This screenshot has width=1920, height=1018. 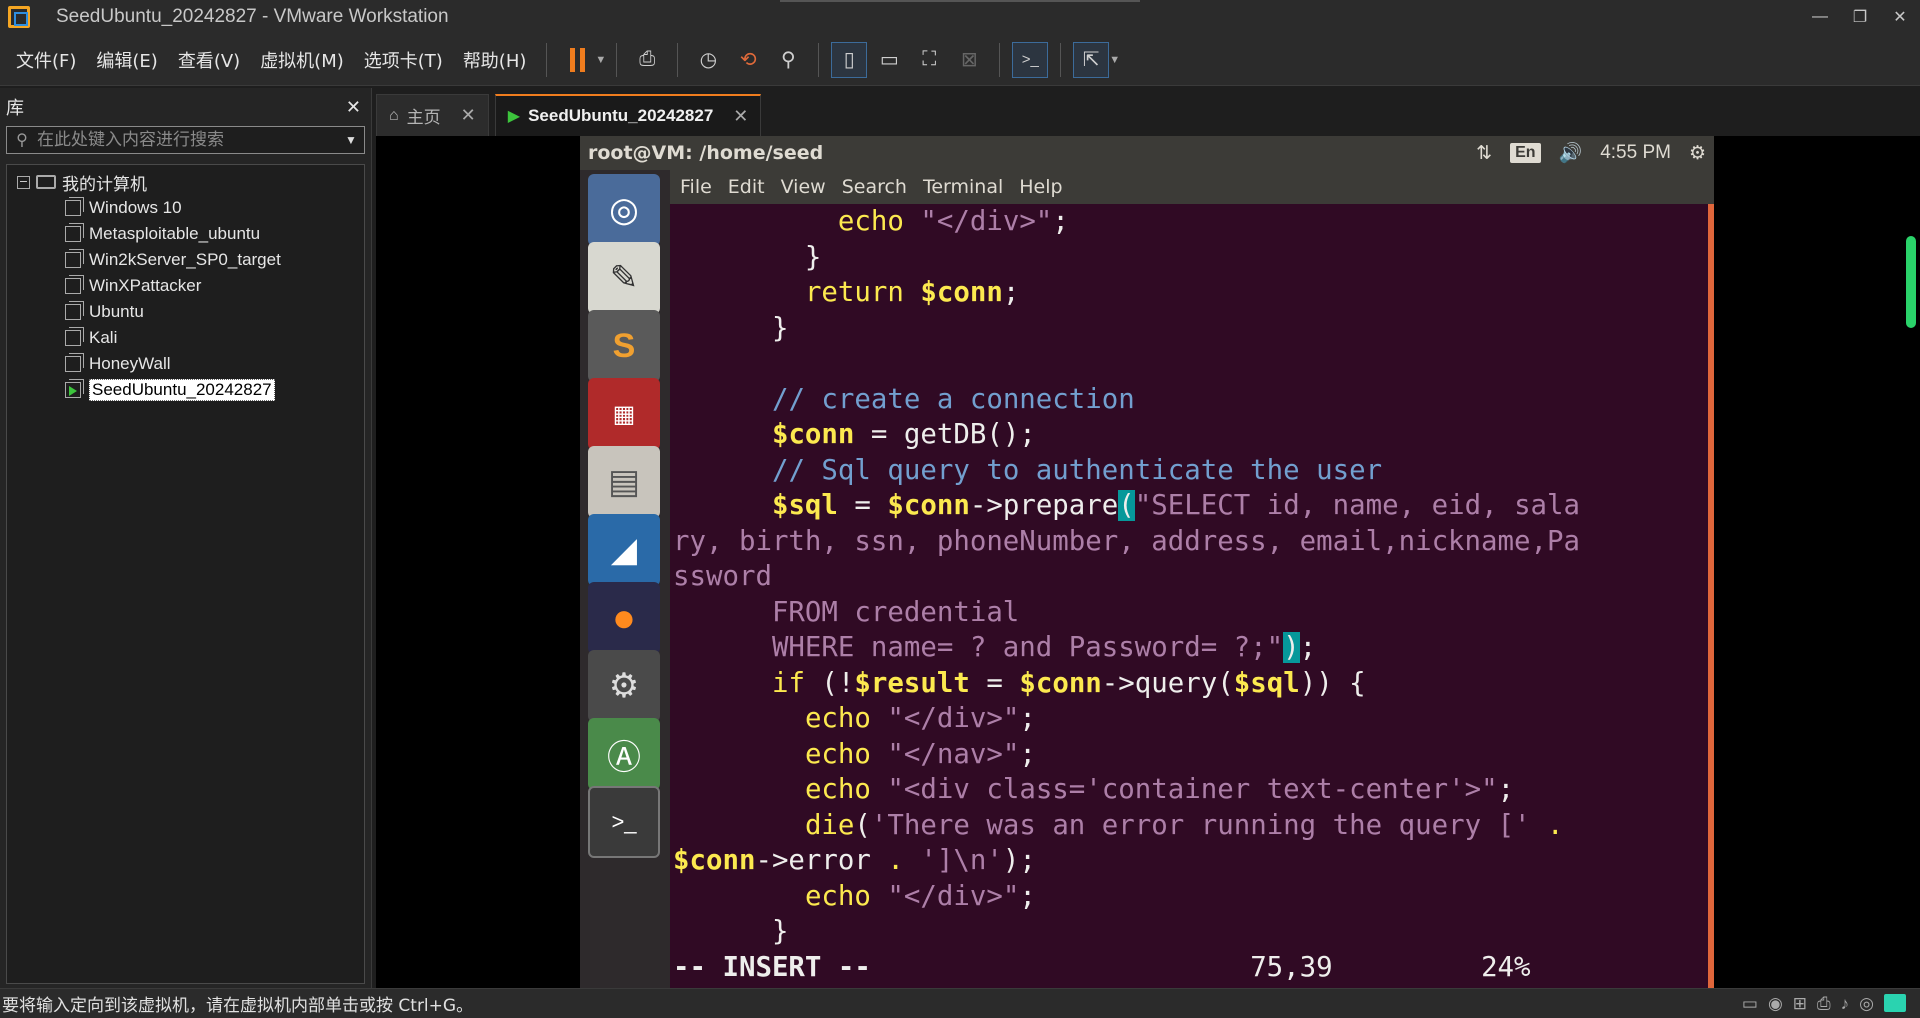 What do you see at coordinates (624, 618) in the screenshot?
I see `firefox-icon: ●` at bounding box center [624, 618].